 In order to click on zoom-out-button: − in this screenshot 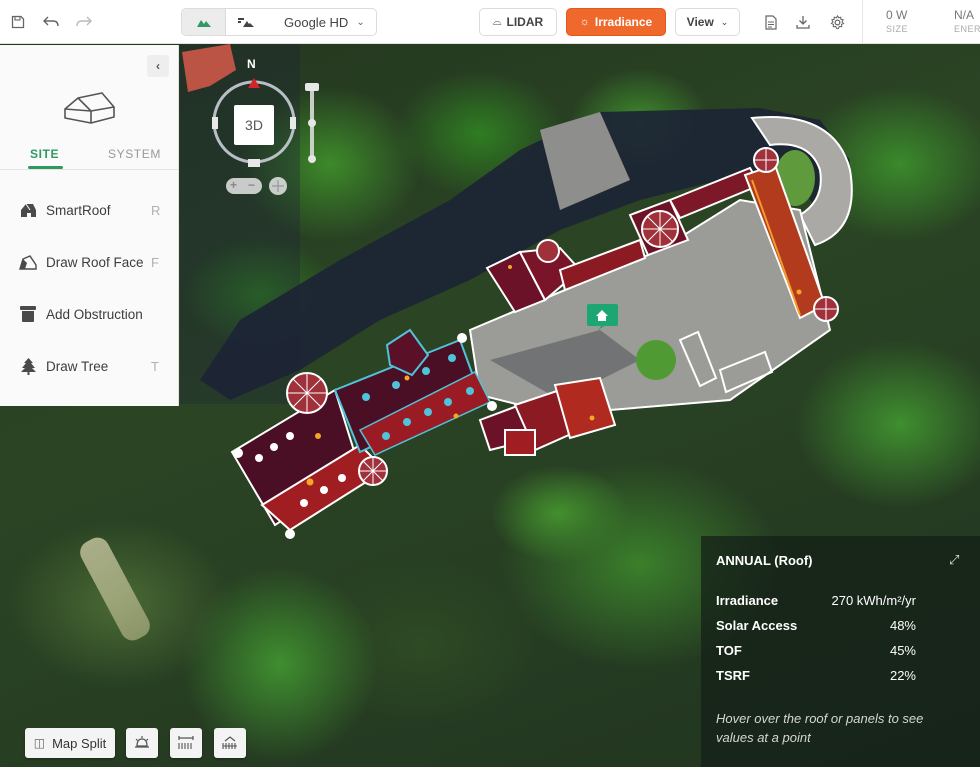, I will do `click(251, 185)`.